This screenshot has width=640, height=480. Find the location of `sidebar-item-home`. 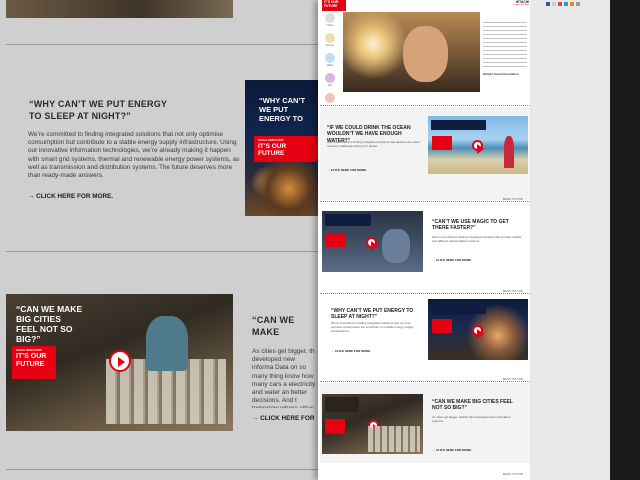

sidebar-item-home is located at coordinates (330, 18).